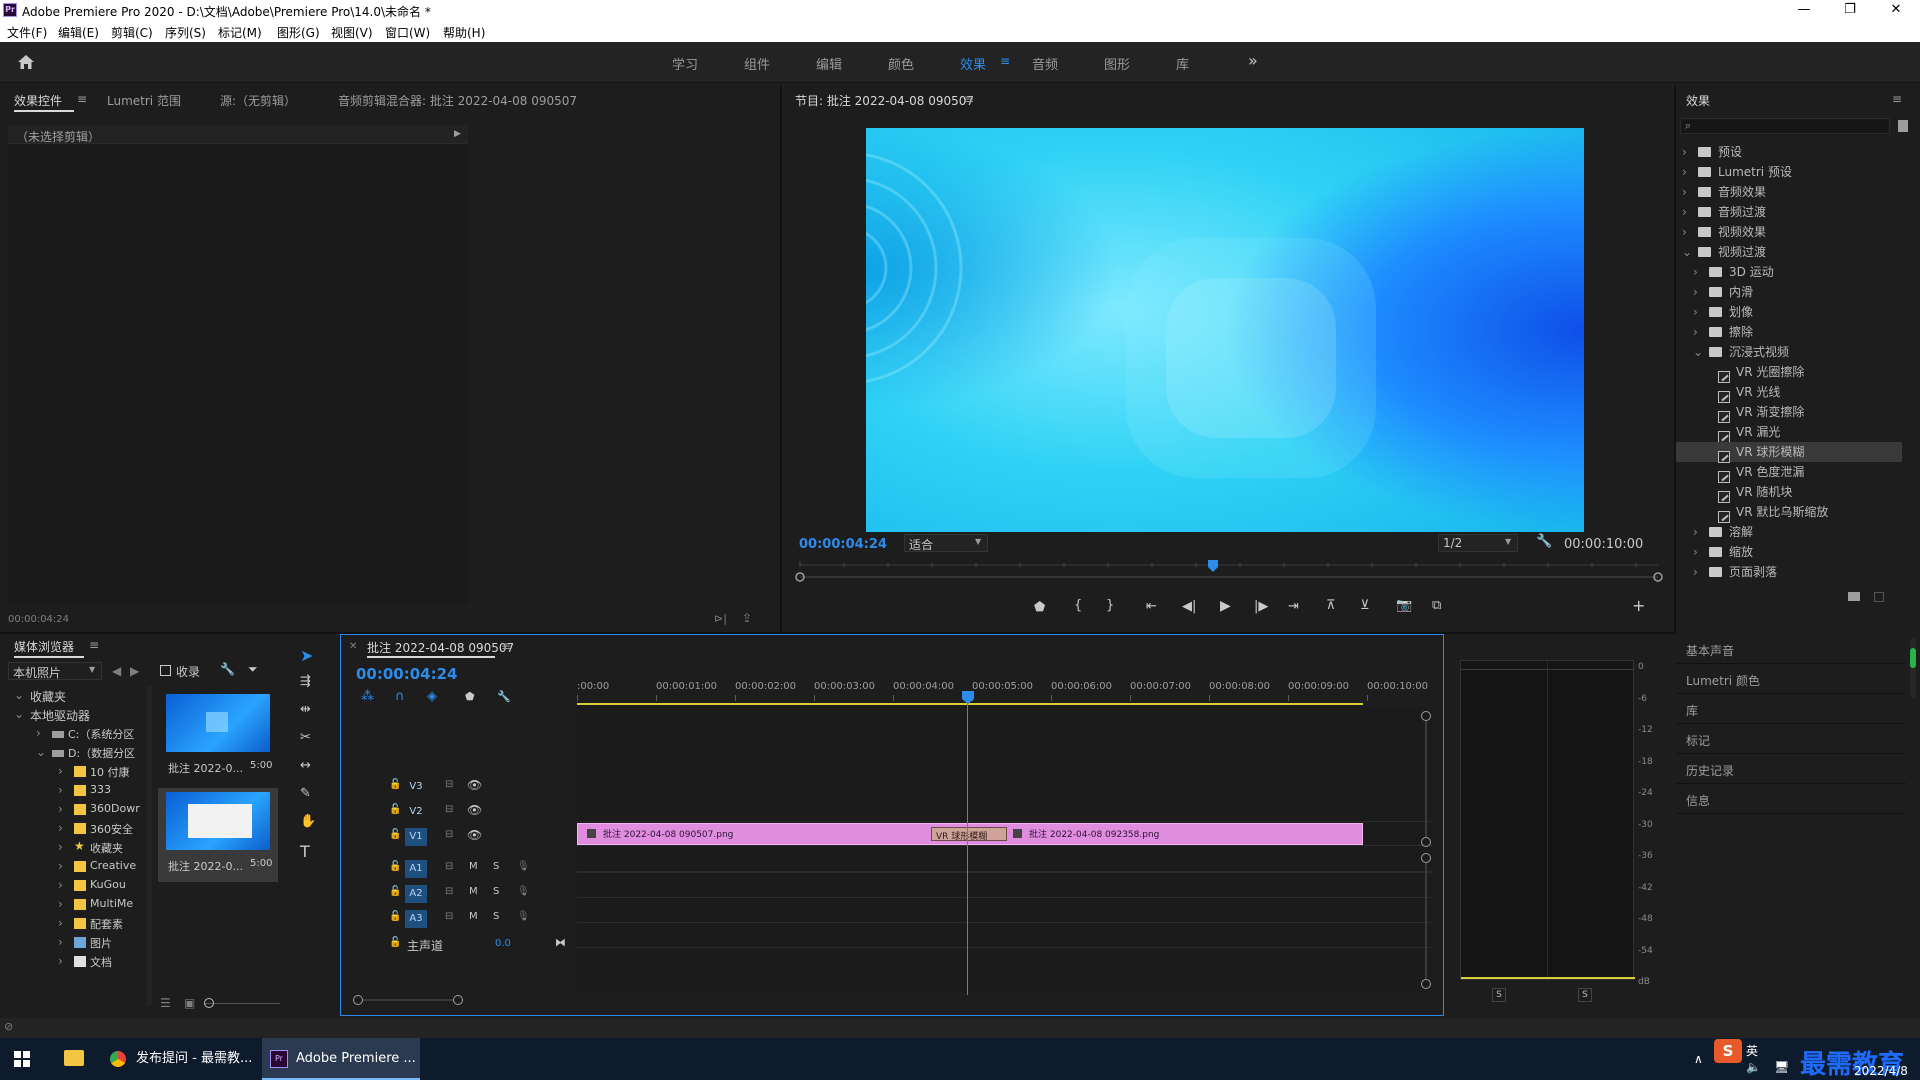 This screenshot has width=1920, height=1080. I want to click on master-volume-value: 0.0, so click(503, 943).